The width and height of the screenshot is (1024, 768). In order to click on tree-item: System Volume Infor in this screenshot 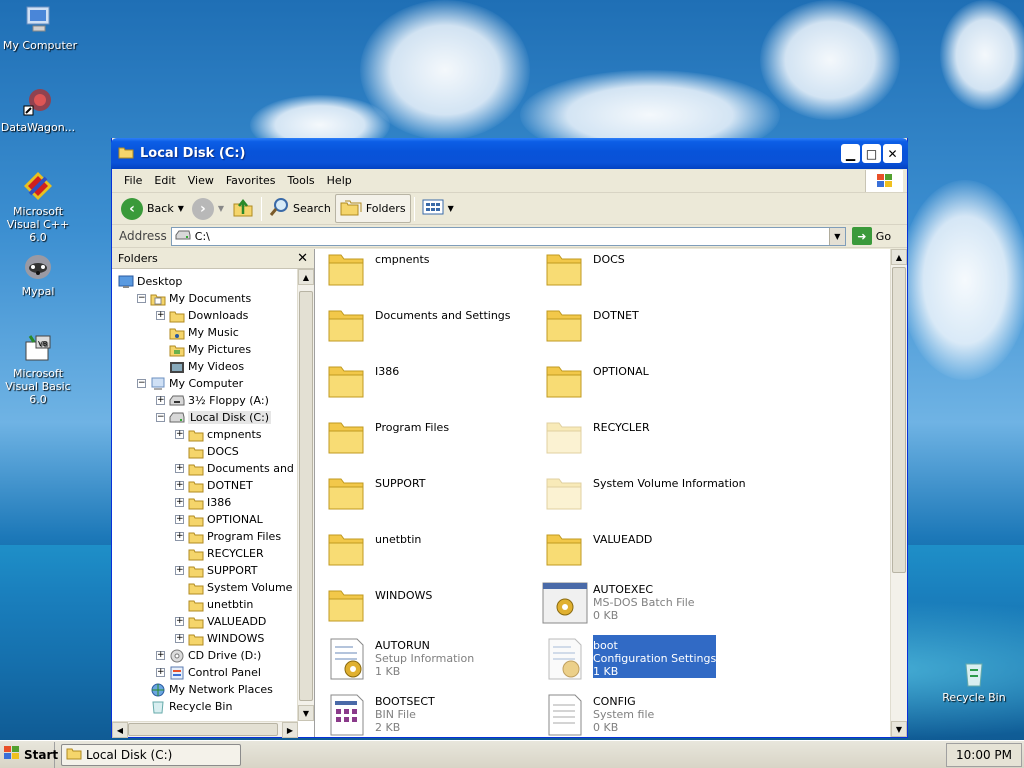, I will do `click(235, 587)`.